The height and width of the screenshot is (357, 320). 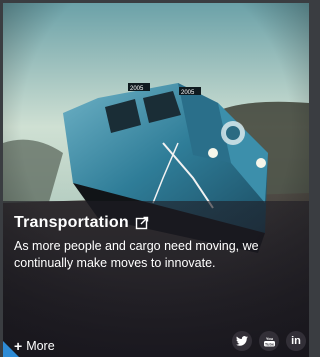 I want to click on twitter-bird-glyph, so click(x=242, y=341).